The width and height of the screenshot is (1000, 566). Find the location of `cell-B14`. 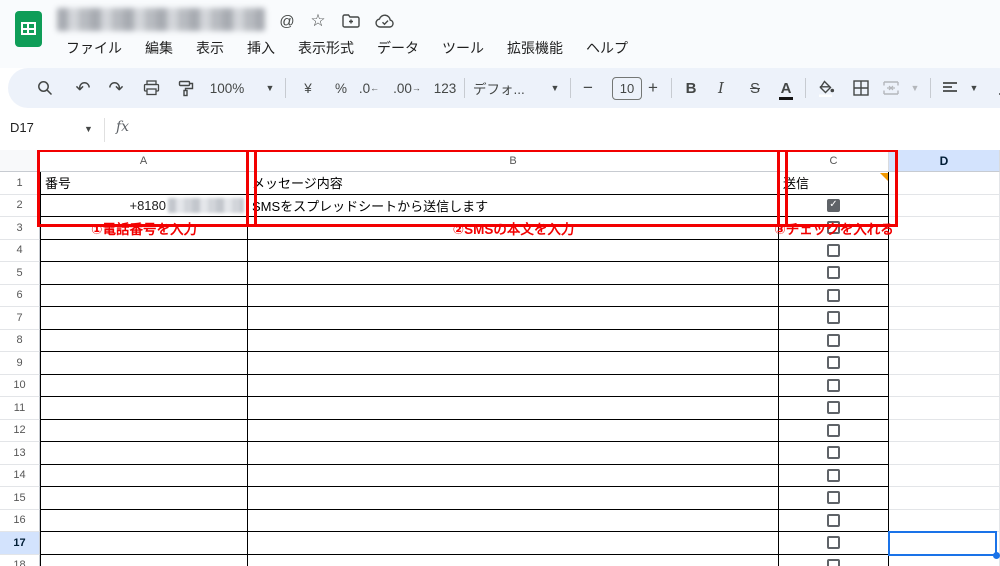

cell-B14 is located at coordinates (513, 475).